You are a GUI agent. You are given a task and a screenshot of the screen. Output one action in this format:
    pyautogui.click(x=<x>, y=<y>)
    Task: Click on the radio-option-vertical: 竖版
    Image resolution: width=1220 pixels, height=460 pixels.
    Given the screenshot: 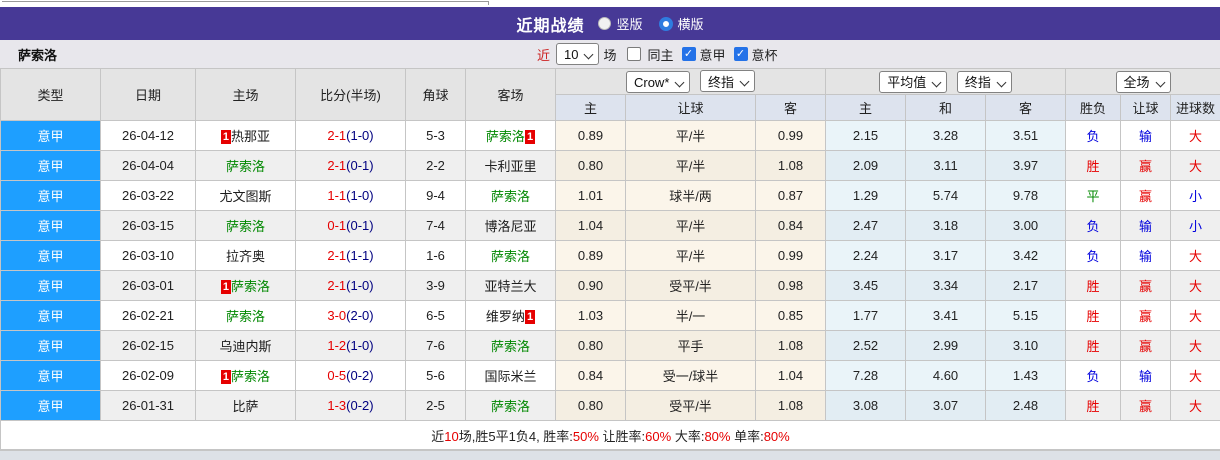 What is the action you would take?
    pyautogui.click(x=620, y=23)
    